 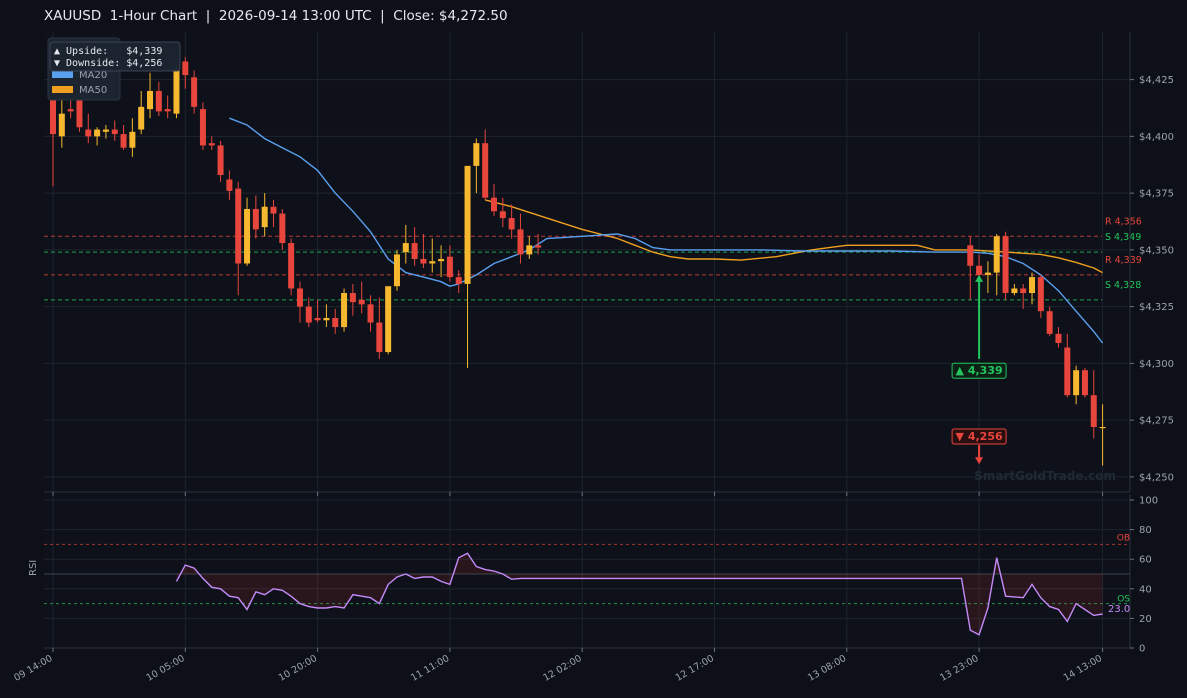 I want to click on price-y-tick: $4,275, so click(x=1156, y=421).